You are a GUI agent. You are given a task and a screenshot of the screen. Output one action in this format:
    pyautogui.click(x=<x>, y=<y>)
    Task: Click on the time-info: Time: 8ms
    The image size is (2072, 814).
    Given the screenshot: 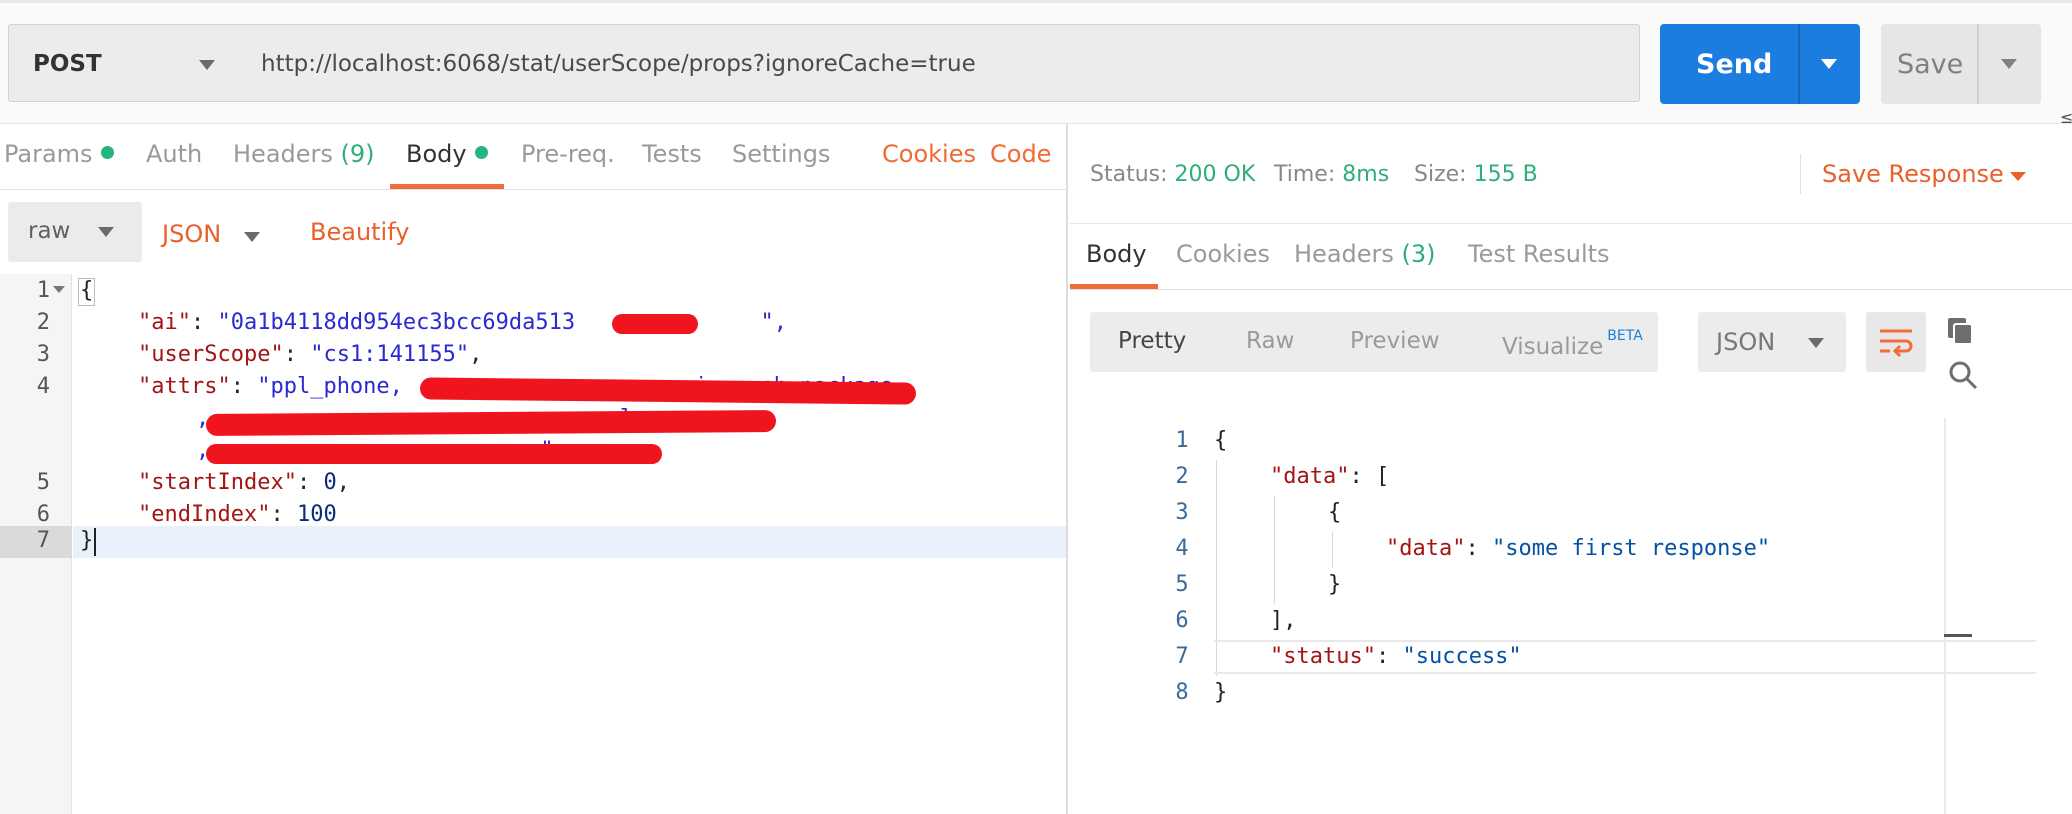 What is the action you would take?
    pyautogui.click(x=1331, y=174)
    